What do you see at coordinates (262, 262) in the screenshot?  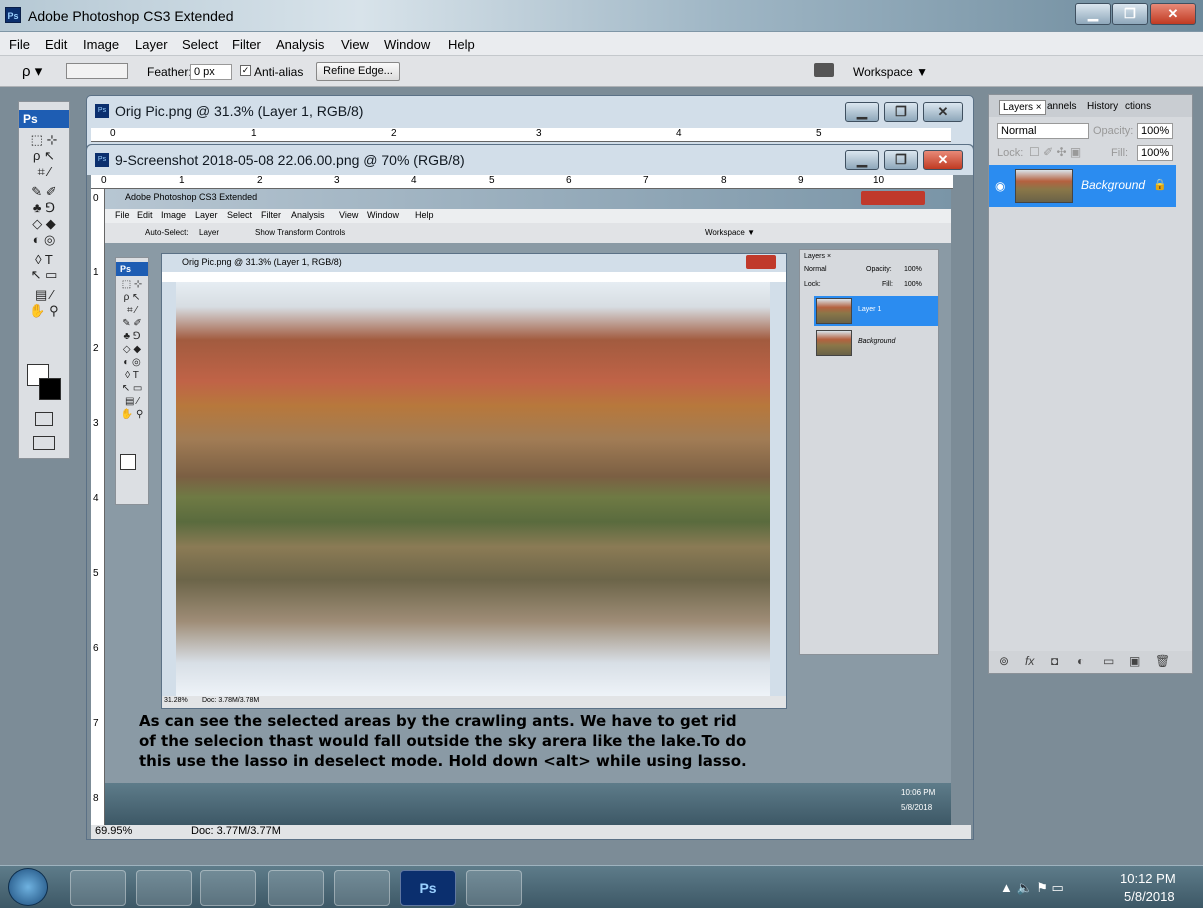 I see `inner-orig-title: Orig Pic.png @ 31.3% (Layer 1, RGB/8)` at bounding box center [262, 262].